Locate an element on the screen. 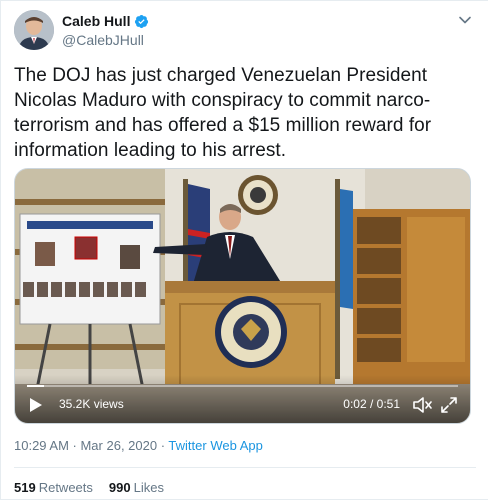 This screenshot has width=488, height=500. chevron-down-icon is located at coordinates (465, 20).